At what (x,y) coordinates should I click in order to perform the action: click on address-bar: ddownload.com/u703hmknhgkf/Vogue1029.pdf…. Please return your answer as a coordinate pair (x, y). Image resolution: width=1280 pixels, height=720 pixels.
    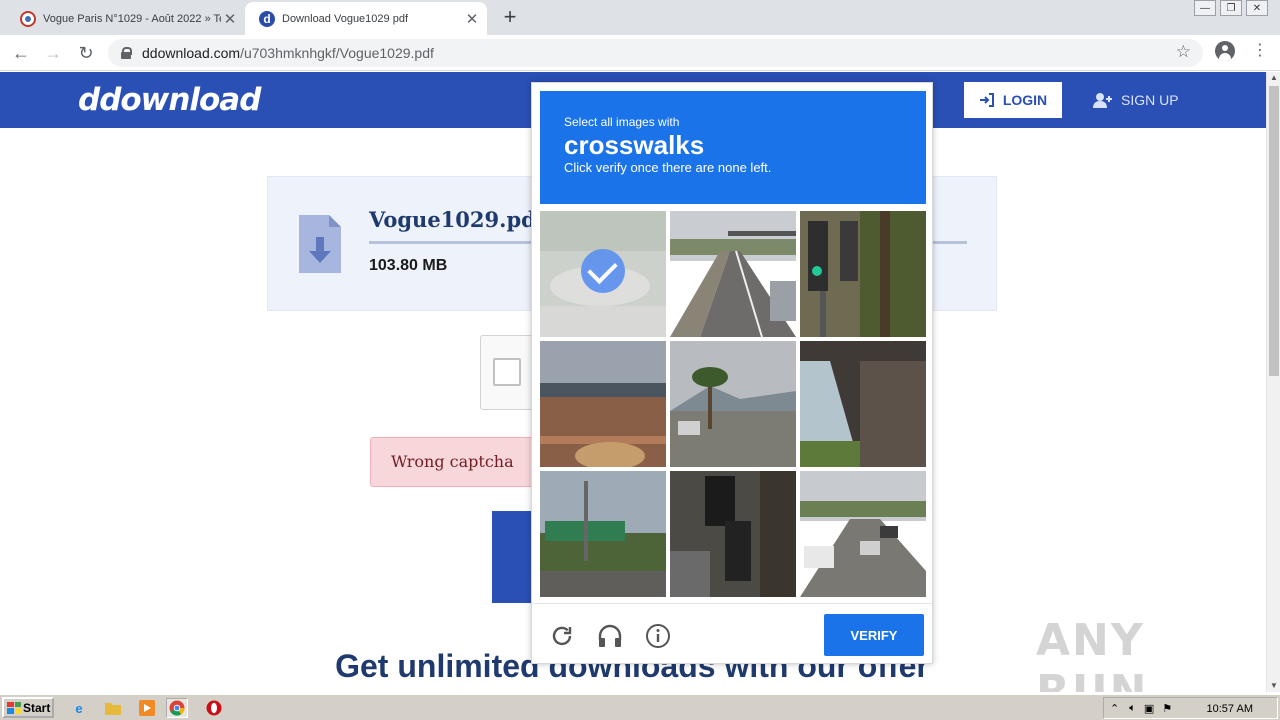
    Looking at the image, I should click on (655, 53).